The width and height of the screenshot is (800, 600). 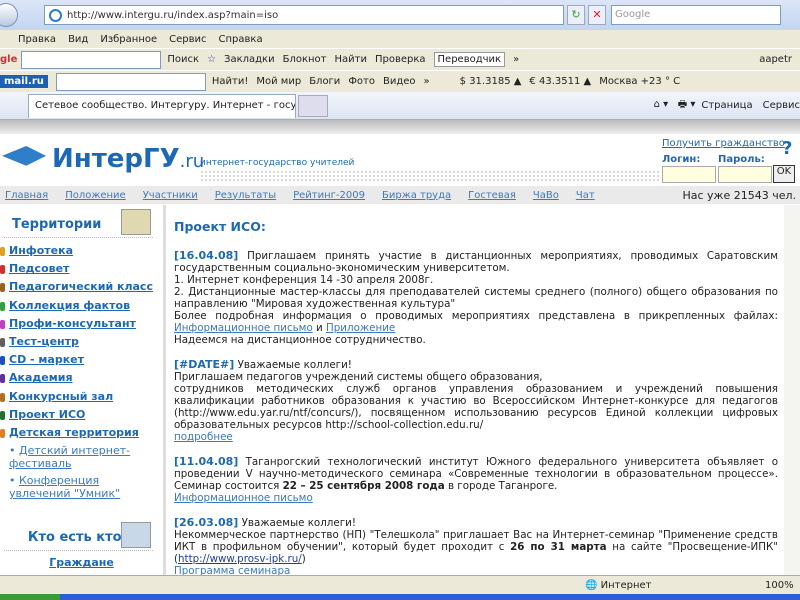 What do you see at coordinates (81, 289) in the screenshot?
I see `sidebar-item: Педагогический класс` at bounding box center [81, 289].